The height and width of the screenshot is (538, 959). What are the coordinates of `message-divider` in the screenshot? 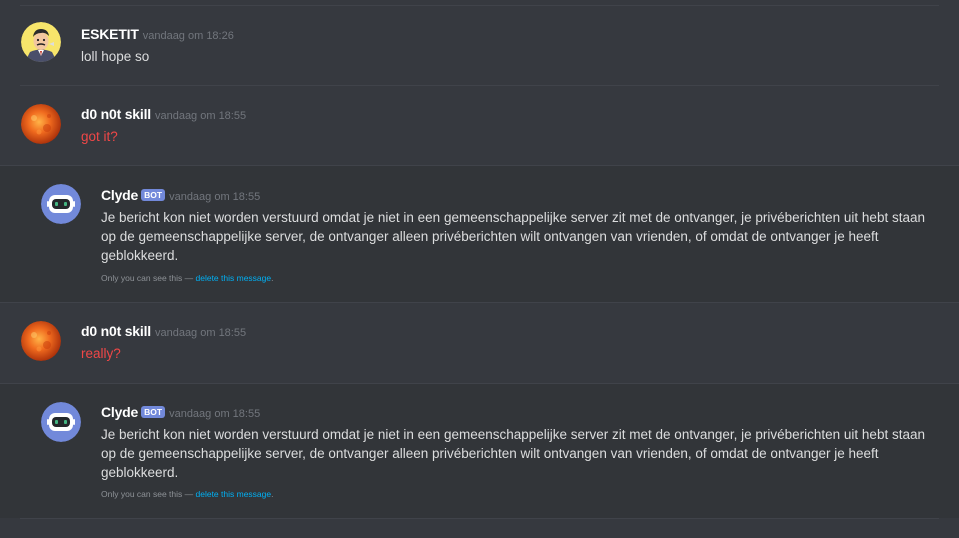 It's located at (479, 518).